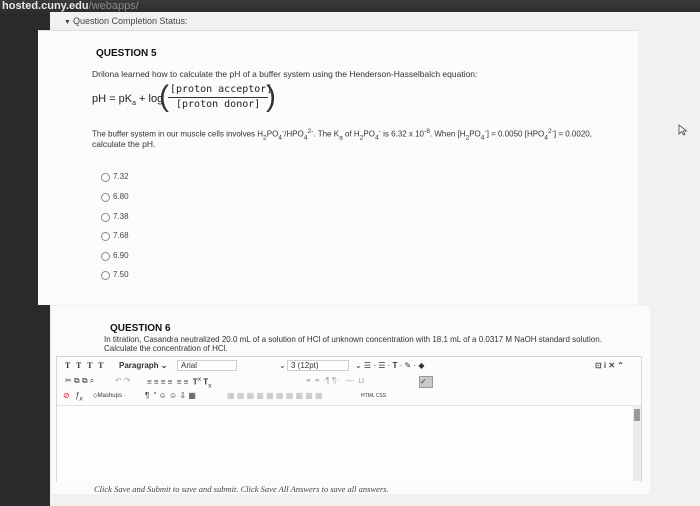 The image size is (700, 506). What do you see at coordinates (123, 380) in the screenshot?
I see `undo-redo-icons: ↶ ↷` at bounding box center [123, 380].